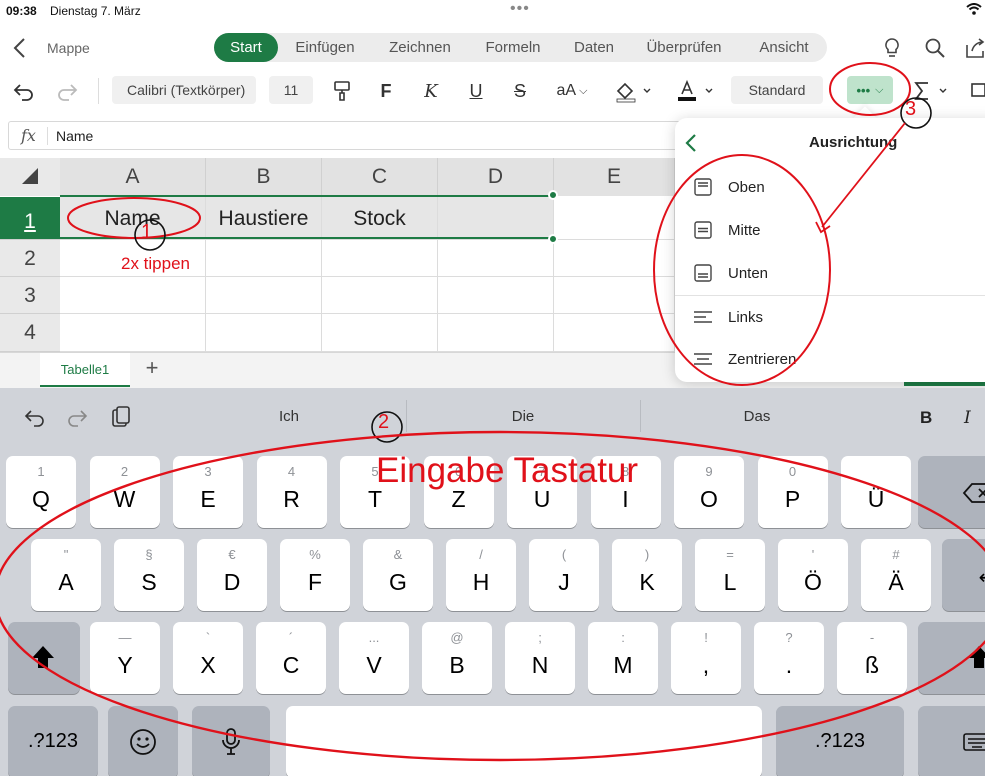 The width and height of the screenshot is (985, 776). Describe the element at coordinates (730, 575) in the screenshot. I see `key-row2-8: = L` at that location.